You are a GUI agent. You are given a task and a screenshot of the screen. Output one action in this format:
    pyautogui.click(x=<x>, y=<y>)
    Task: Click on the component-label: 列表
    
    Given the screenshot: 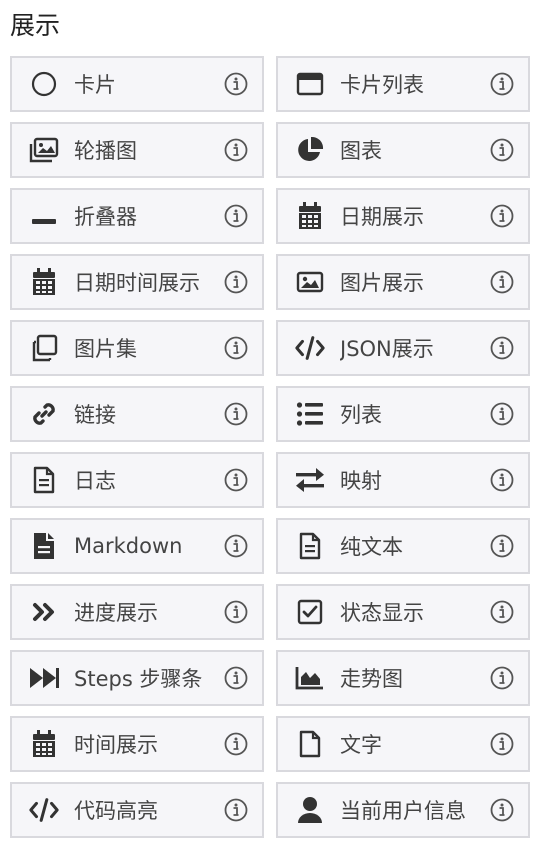 What is the action you would take?
    pyautogui.click(x=361, y=415)
    